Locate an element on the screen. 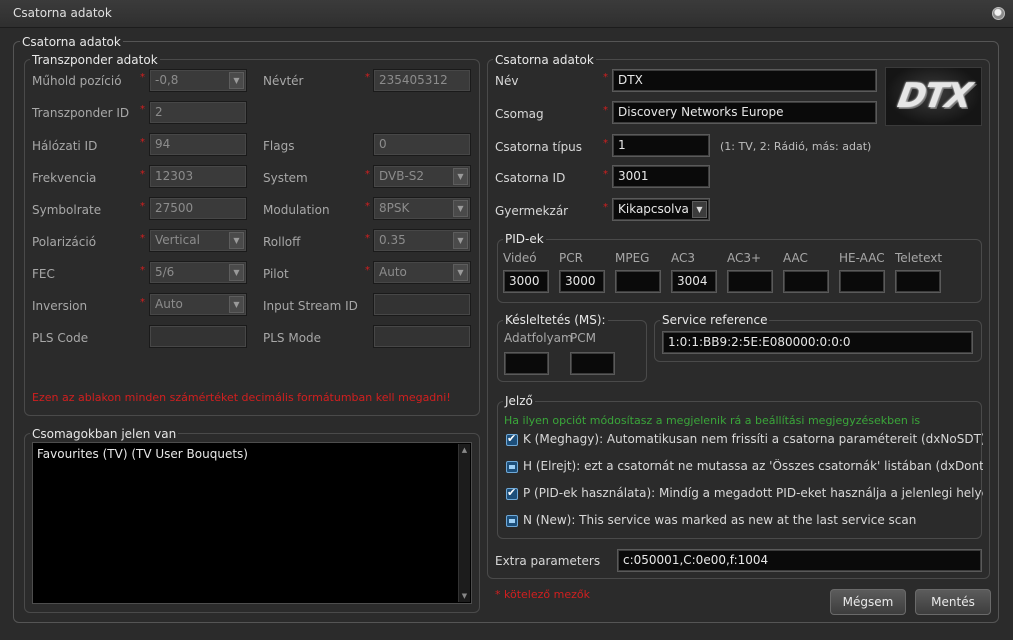 The width and height of the screenshot is (1013, 640). list-item: Favourites (TV) (TV User Bouquets) is located at coordinates (142, 454).